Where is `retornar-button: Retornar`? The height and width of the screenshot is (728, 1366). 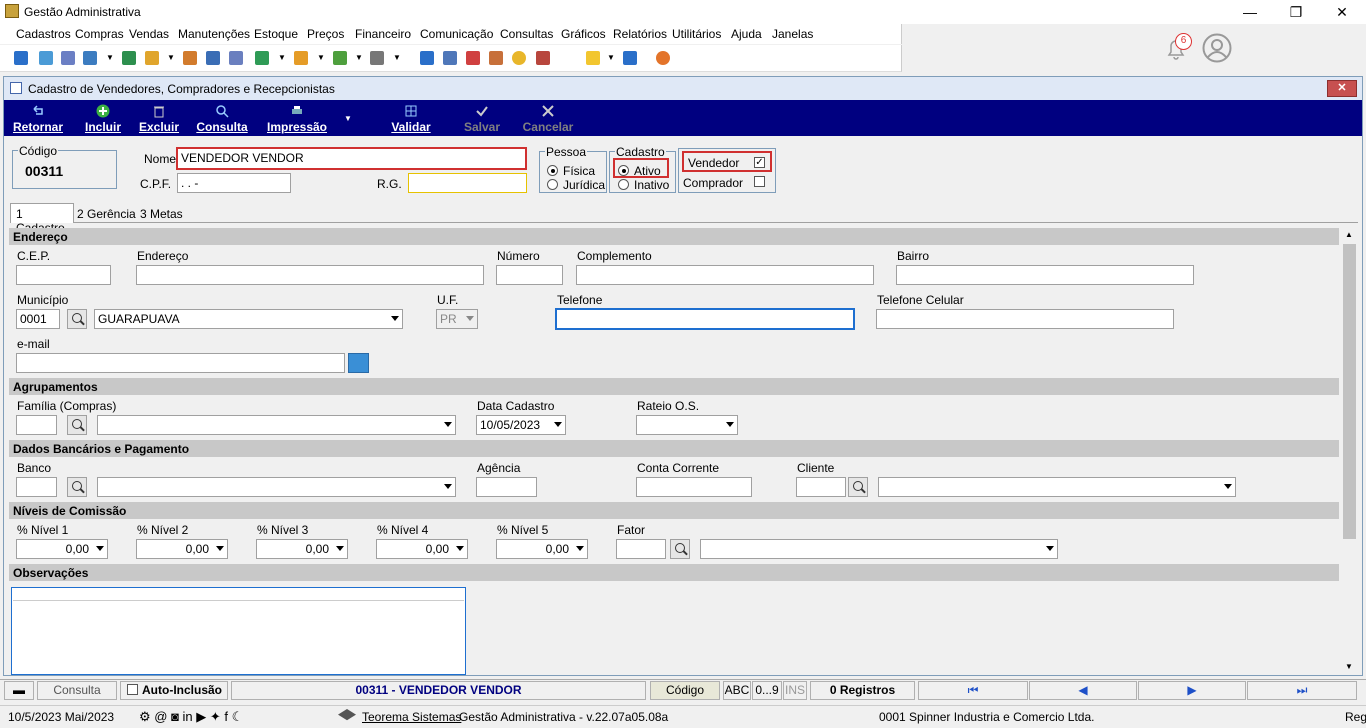
retornar-button: Retornar is located at coordinates (38, 118).